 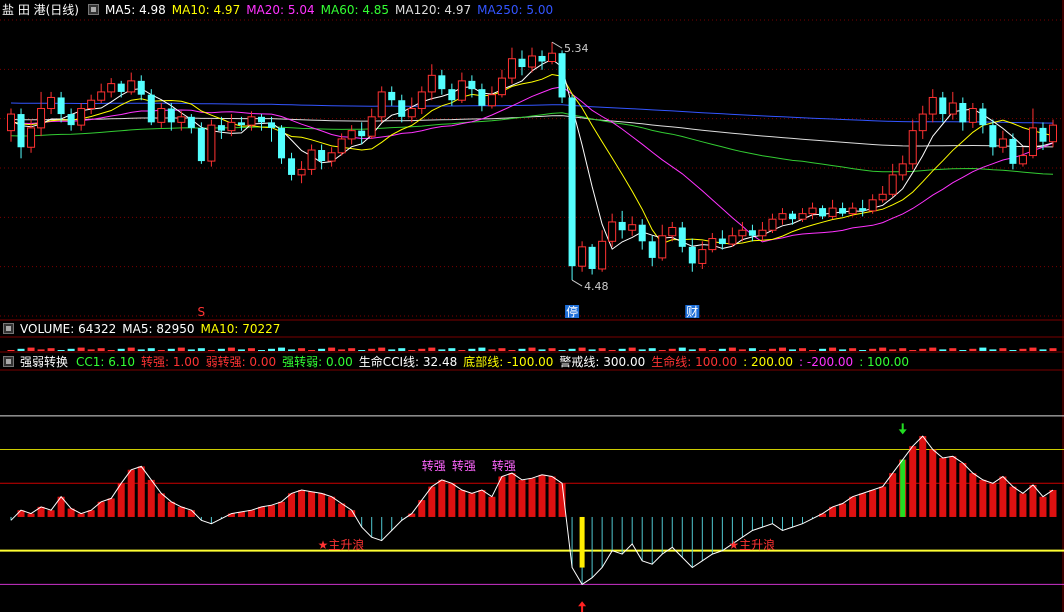 What do you see at coordinates (692, 312) in the screenshot?
I see `marker-finance: 财` at bounding box center [692, 312].